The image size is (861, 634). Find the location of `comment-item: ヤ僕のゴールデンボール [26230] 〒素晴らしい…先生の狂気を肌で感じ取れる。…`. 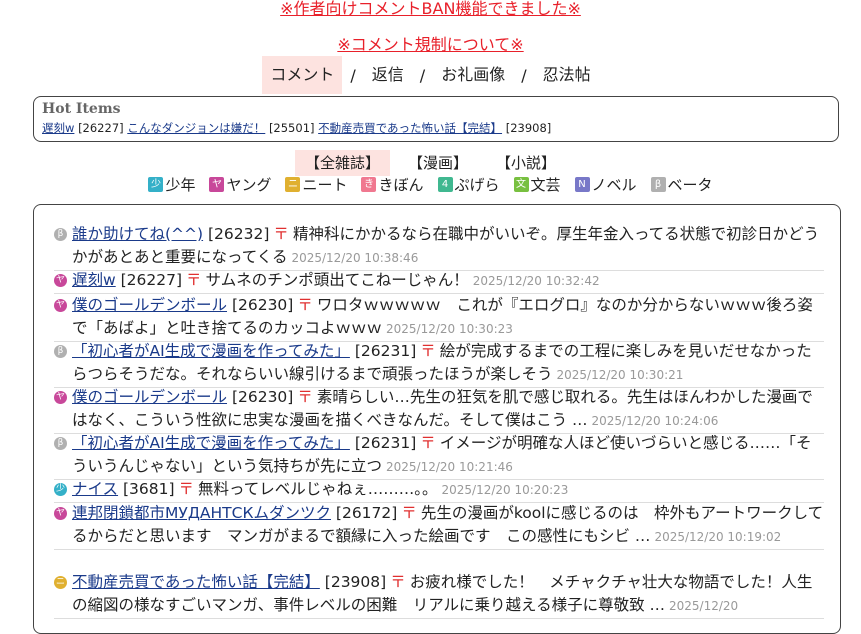

comment-item: ヤ僕のゴールデンボール [26230] 〒素晴らしい…先生の狂気を肌で感じ取れる。… is located at coordinates (439, 410).